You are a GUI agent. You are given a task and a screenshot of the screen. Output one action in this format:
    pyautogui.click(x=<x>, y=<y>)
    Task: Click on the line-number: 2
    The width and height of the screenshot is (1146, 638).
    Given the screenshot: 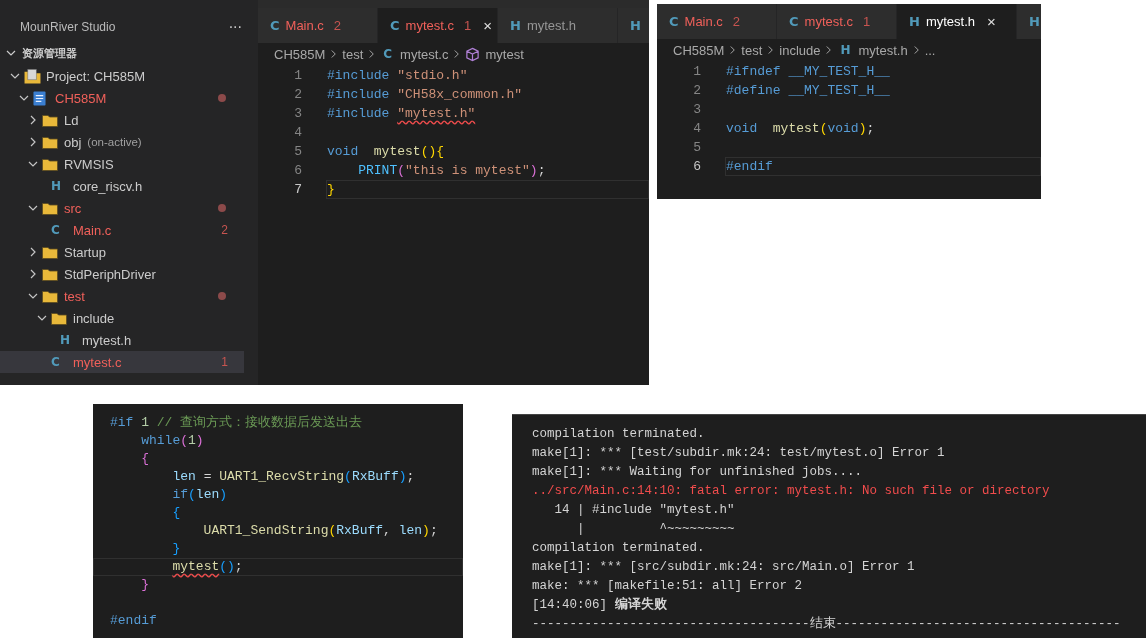 What is the action you would take?
    pyautogui.click(x=297, y=94)
    